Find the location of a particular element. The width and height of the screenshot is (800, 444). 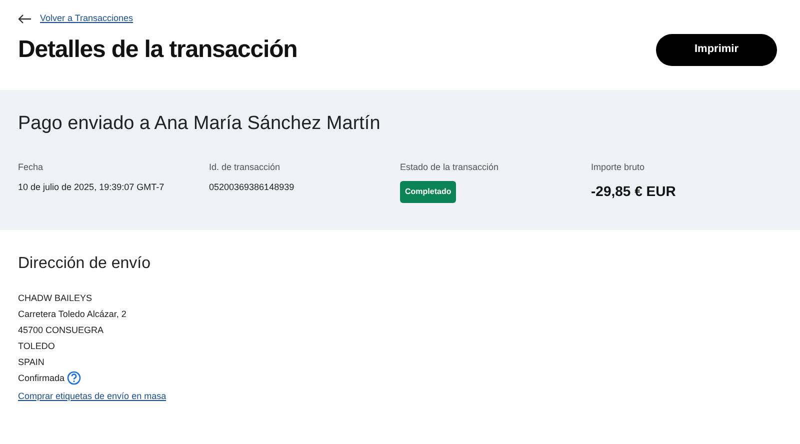

field-value: 10 de julio de 2025, 19:39:07 GMT-7 is located at coordinates (92, 187).